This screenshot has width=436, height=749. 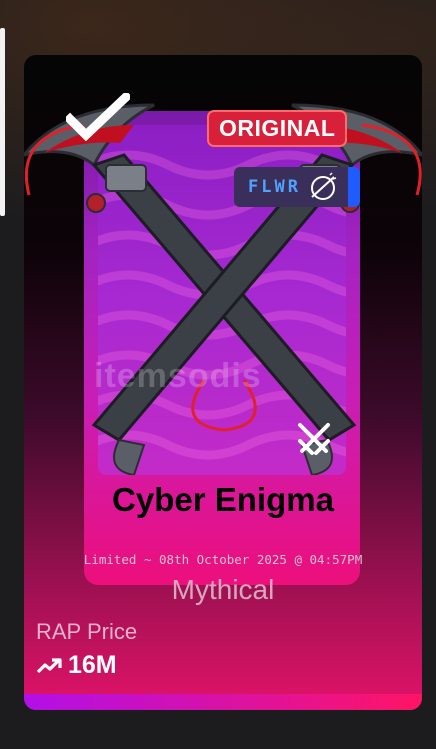 What do you see at coordinates (49, 665) in the screenshot?
I see `trending-up-icon` at bounding box center [49, 665].